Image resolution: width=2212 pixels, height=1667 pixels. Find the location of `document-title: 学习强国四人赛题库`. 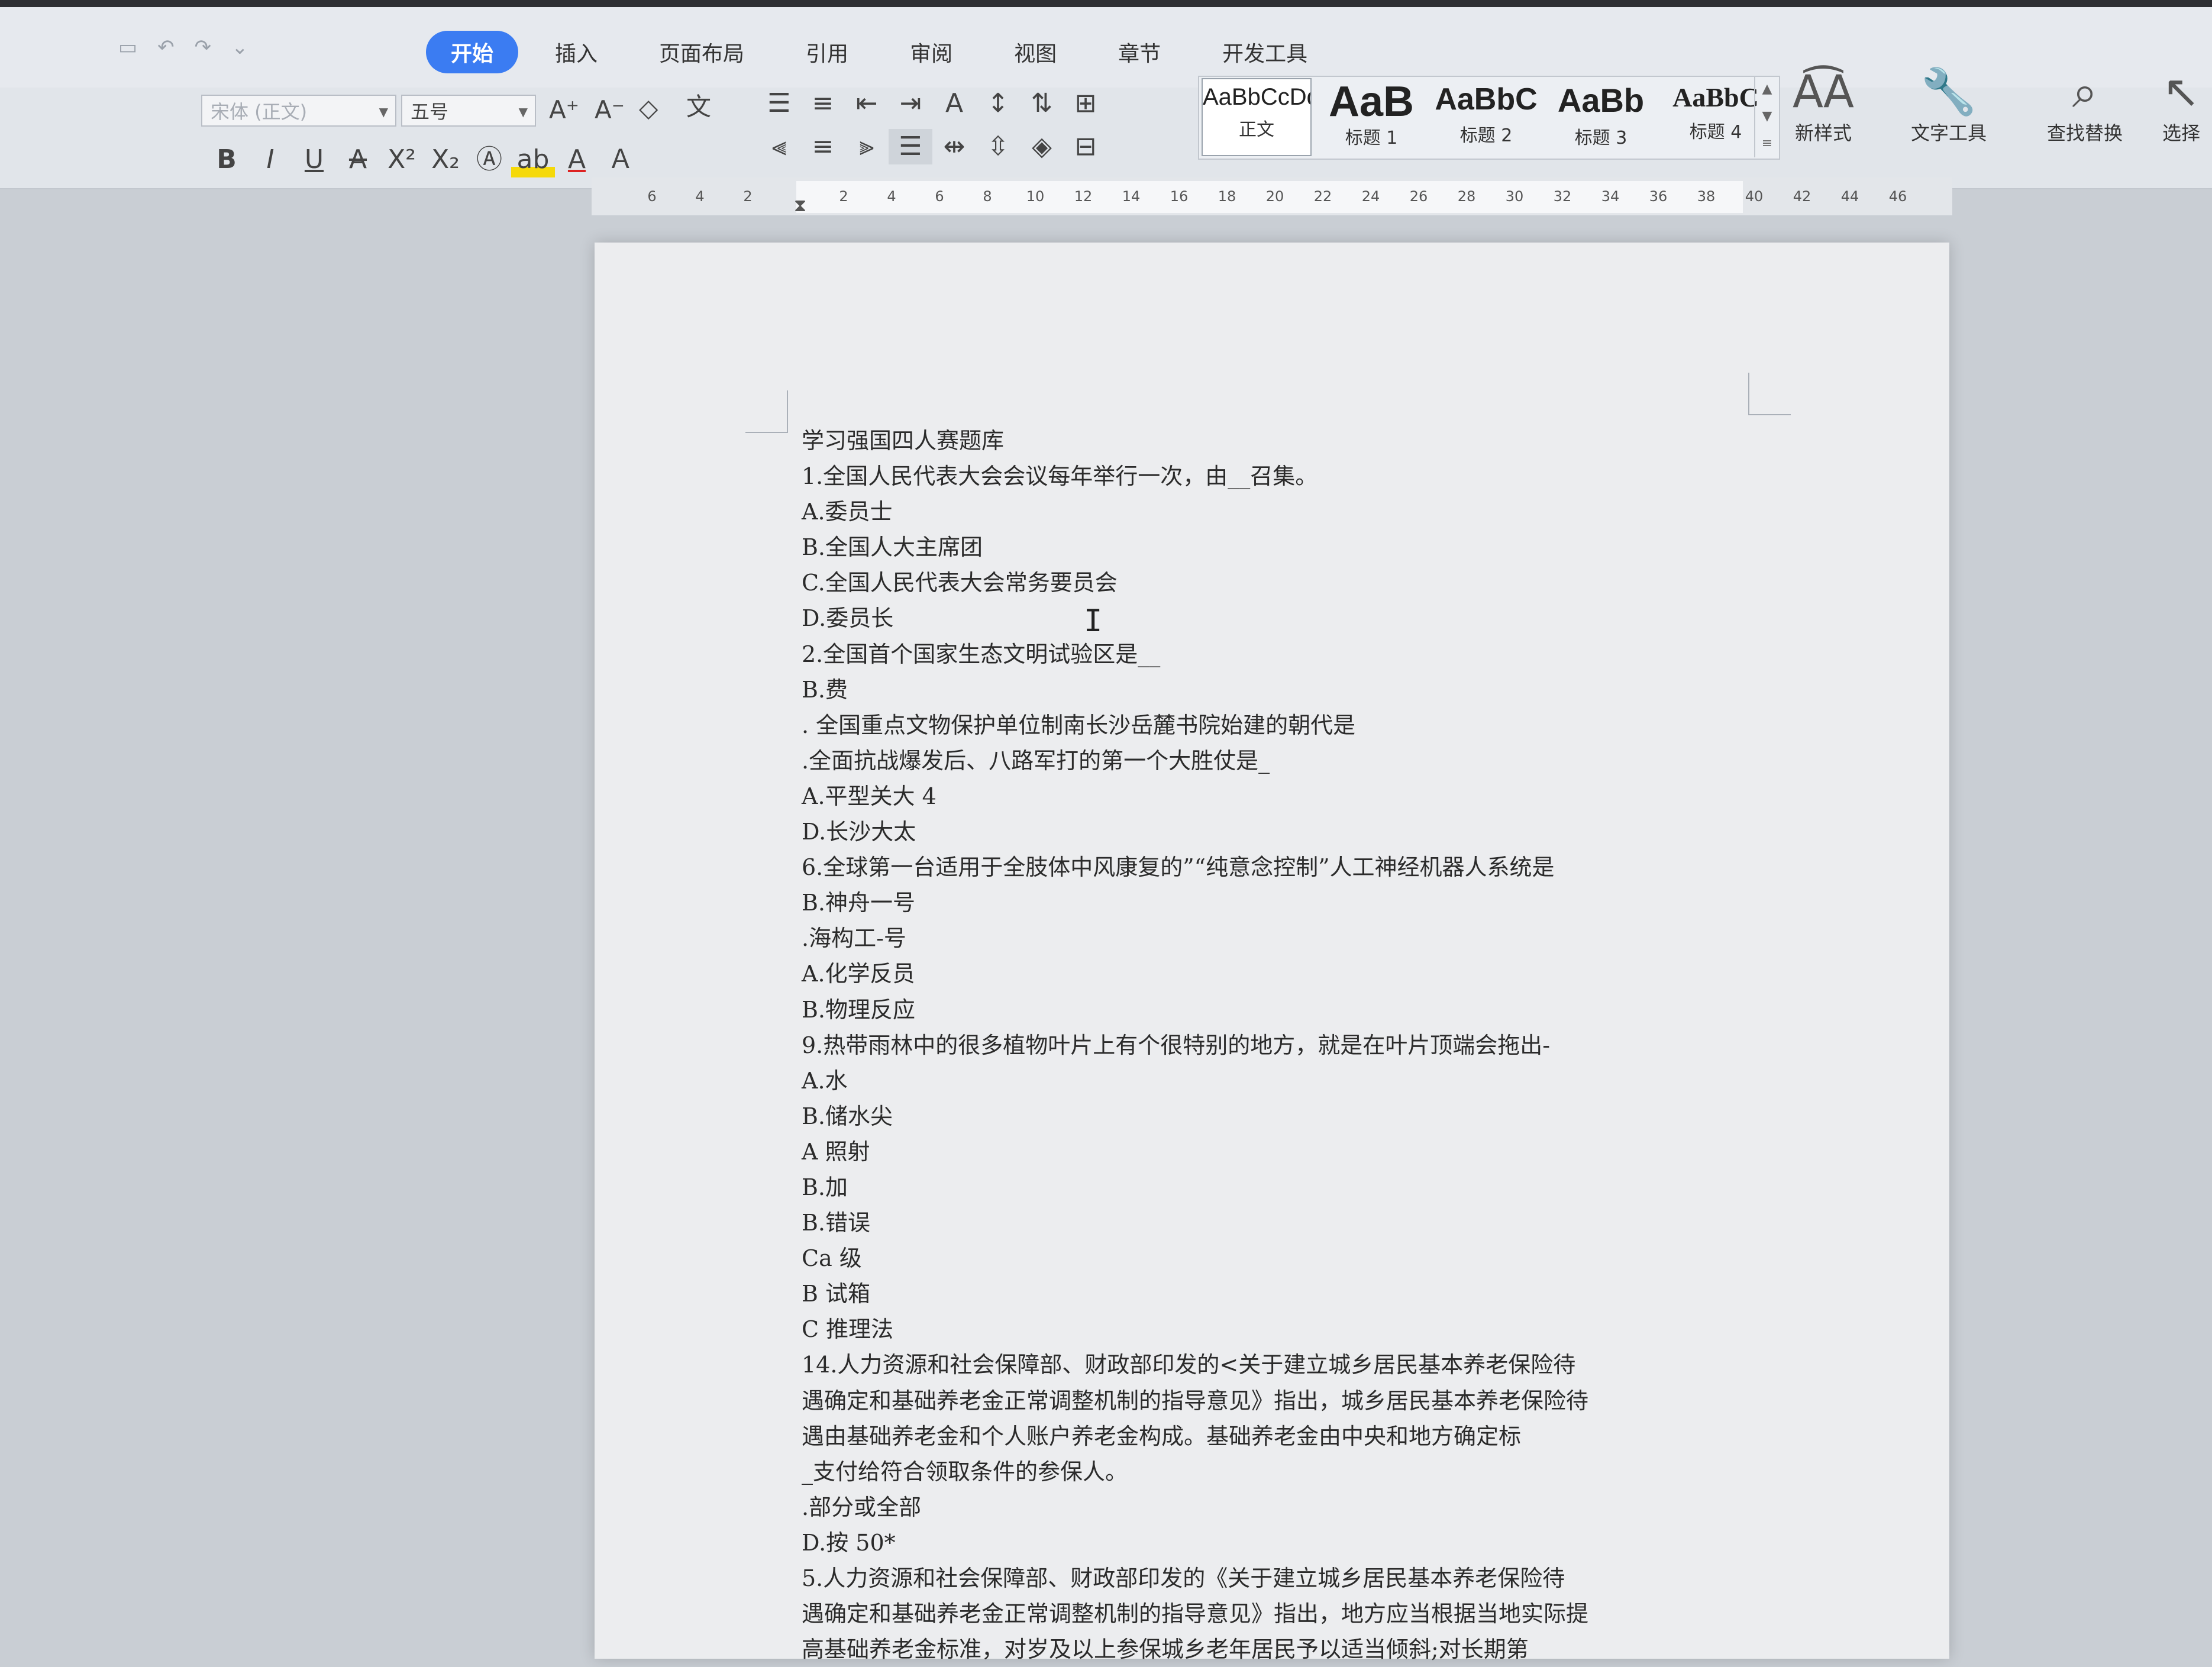

document-title: 学习强国四人赛题库 is located at coordinates (903, 441).